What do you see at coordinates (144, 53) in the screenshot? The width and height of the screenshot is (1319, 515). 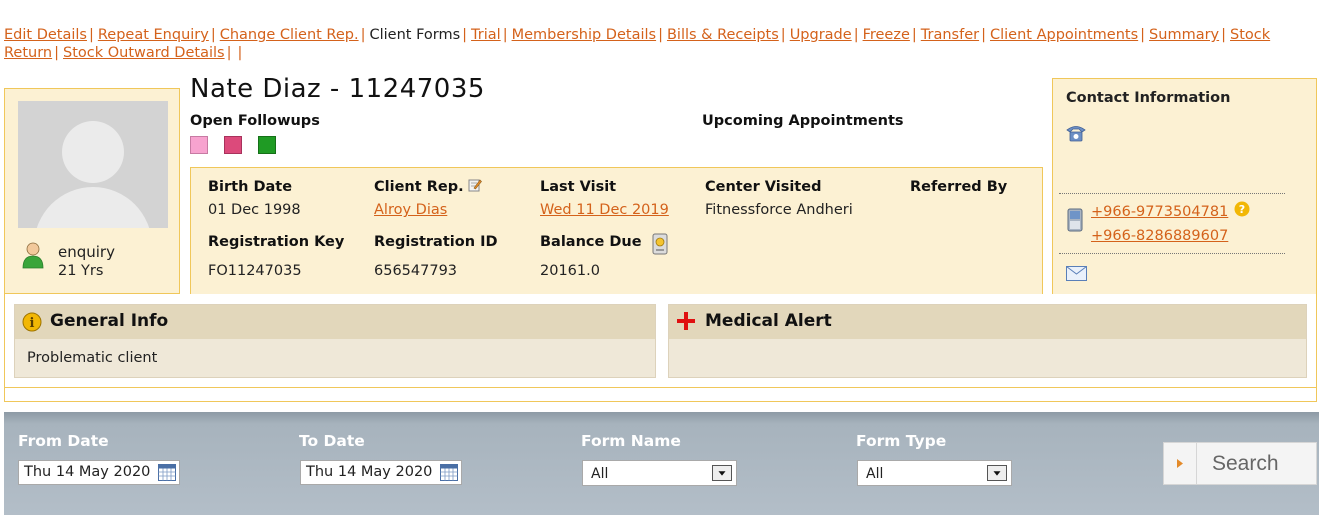 I see `nav-stock-outward-details: Stock Outward Details` at bounding box center [144, 53].